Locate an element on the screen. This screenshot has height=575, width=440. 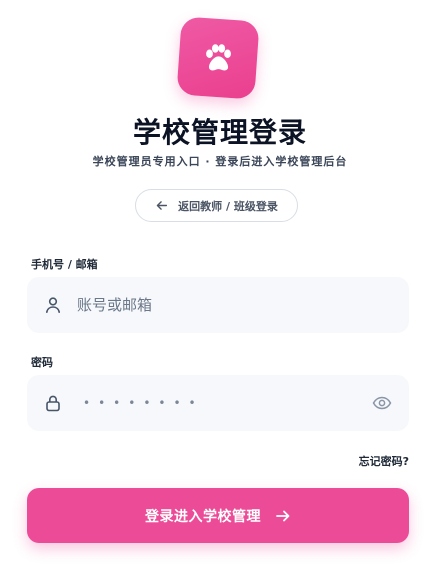
password-field: •••••••• is located at coordinates (218, 403).